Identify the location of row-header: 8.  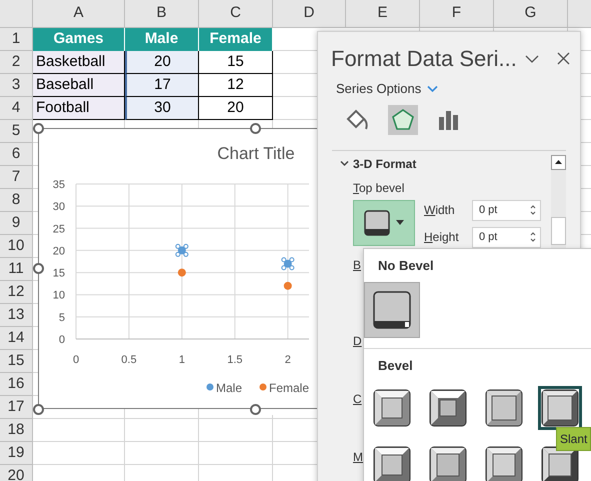
(16, 200).